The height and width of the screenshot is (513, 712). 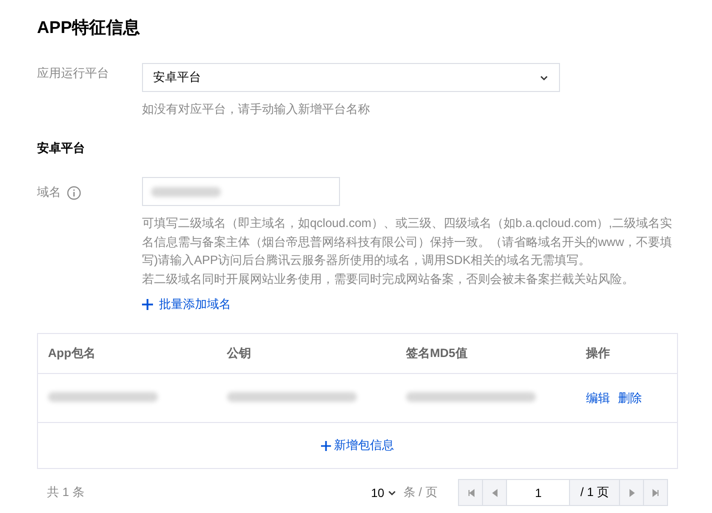 I want to click on page-total: / 1 页, so click(x=594, y=492).